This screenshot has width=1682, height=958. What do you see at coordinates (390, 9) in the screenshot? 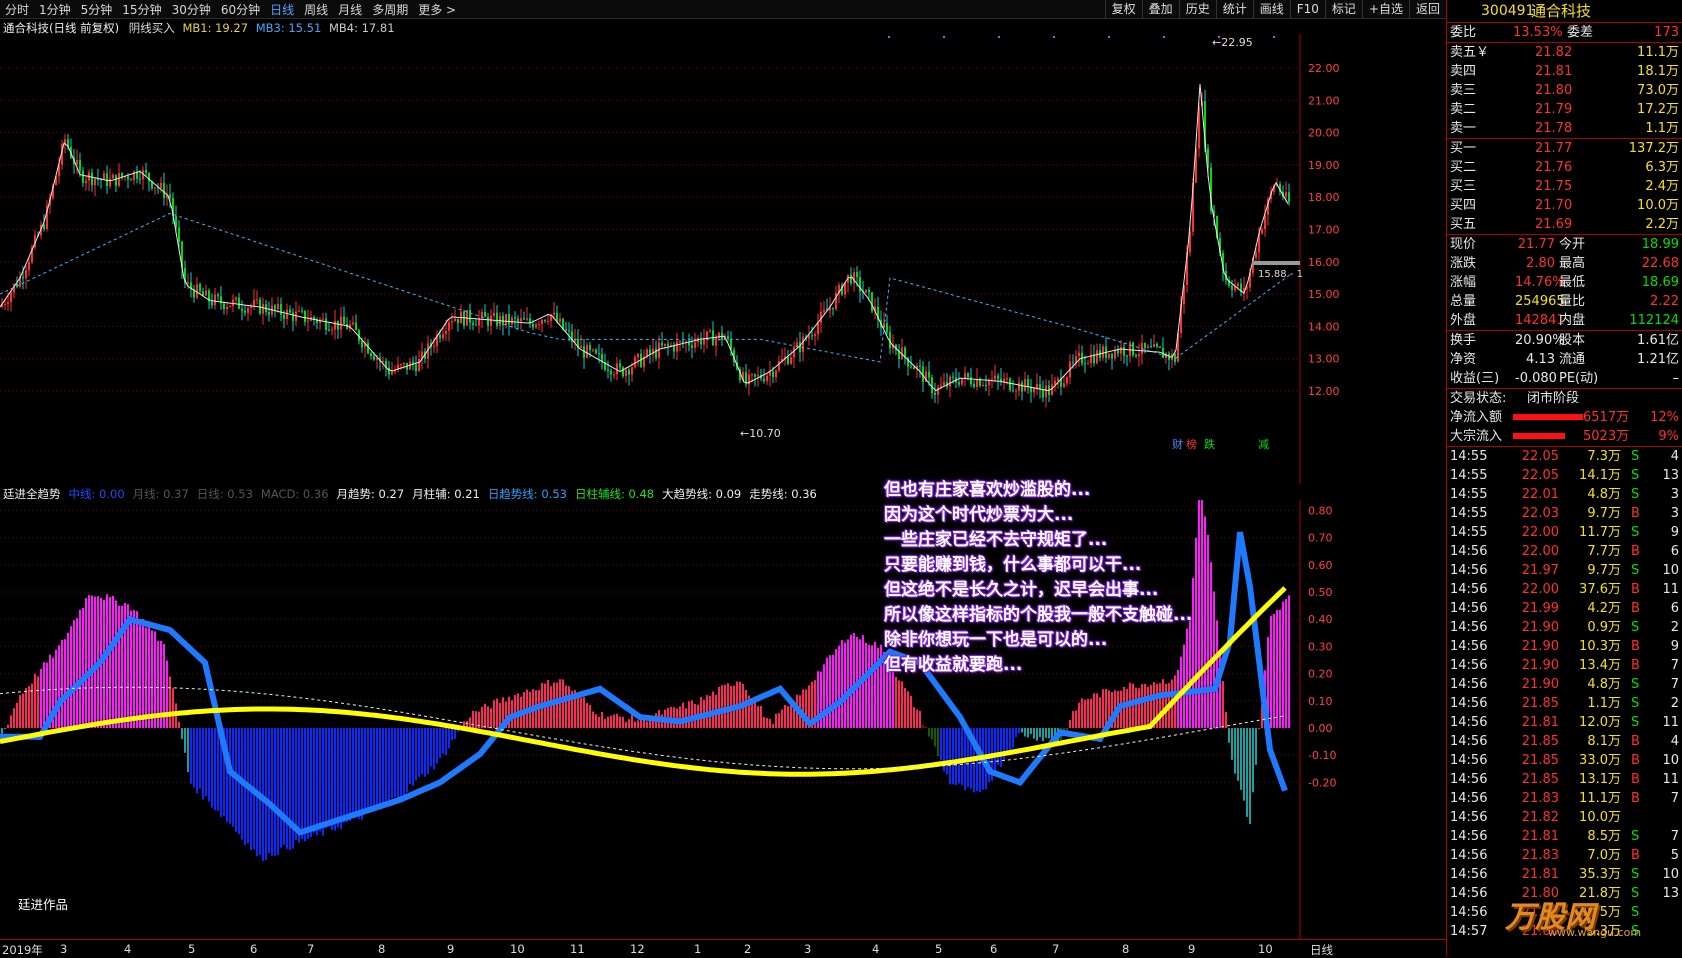
I see `period-tab-9: 多周期` at bounding box center [390, 9].